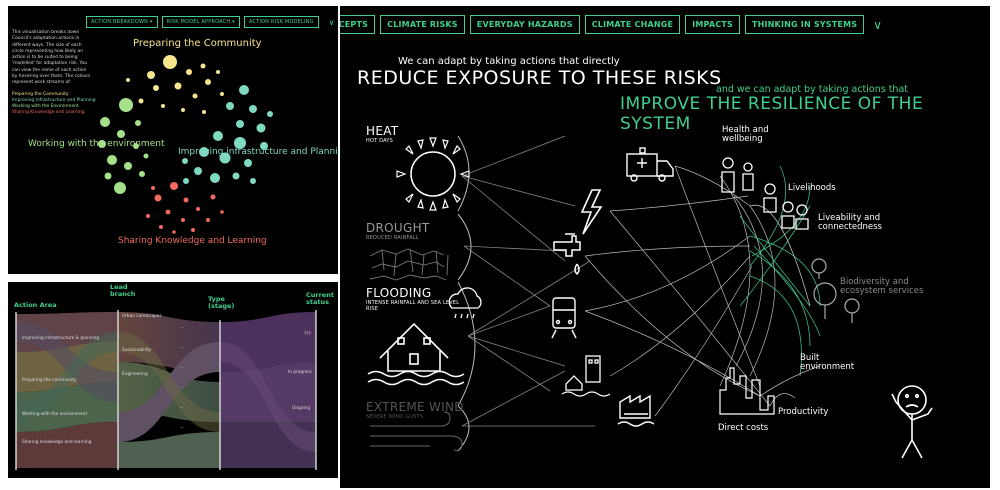  I want to click on outcome-built: Built environment, so click(827, 362).